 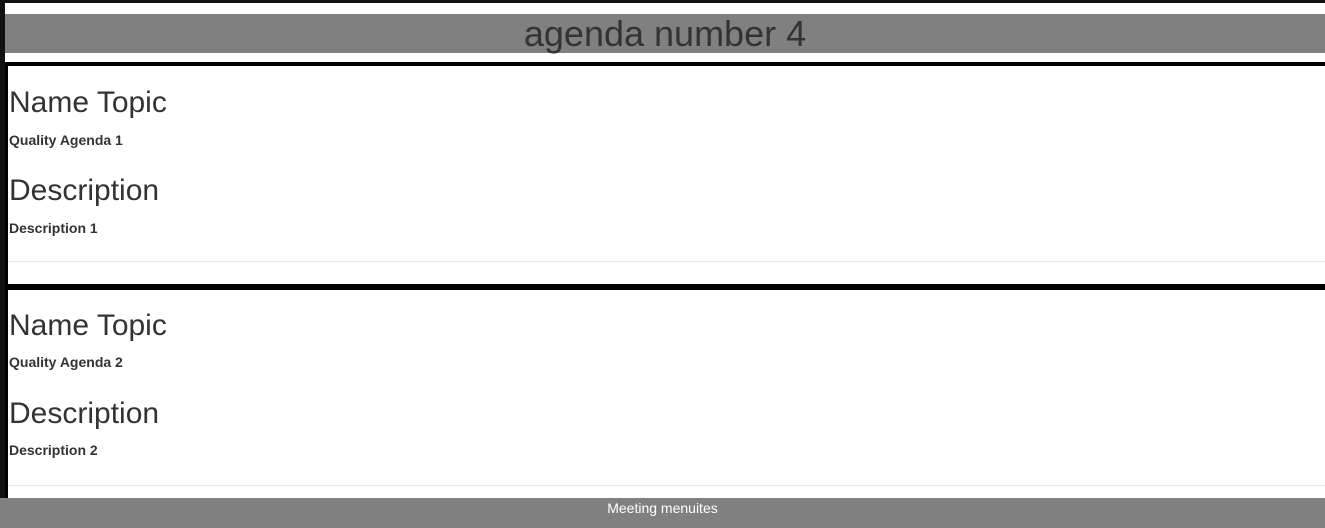 I want to click on description-value: Description 2, so click(x=53, y=450).